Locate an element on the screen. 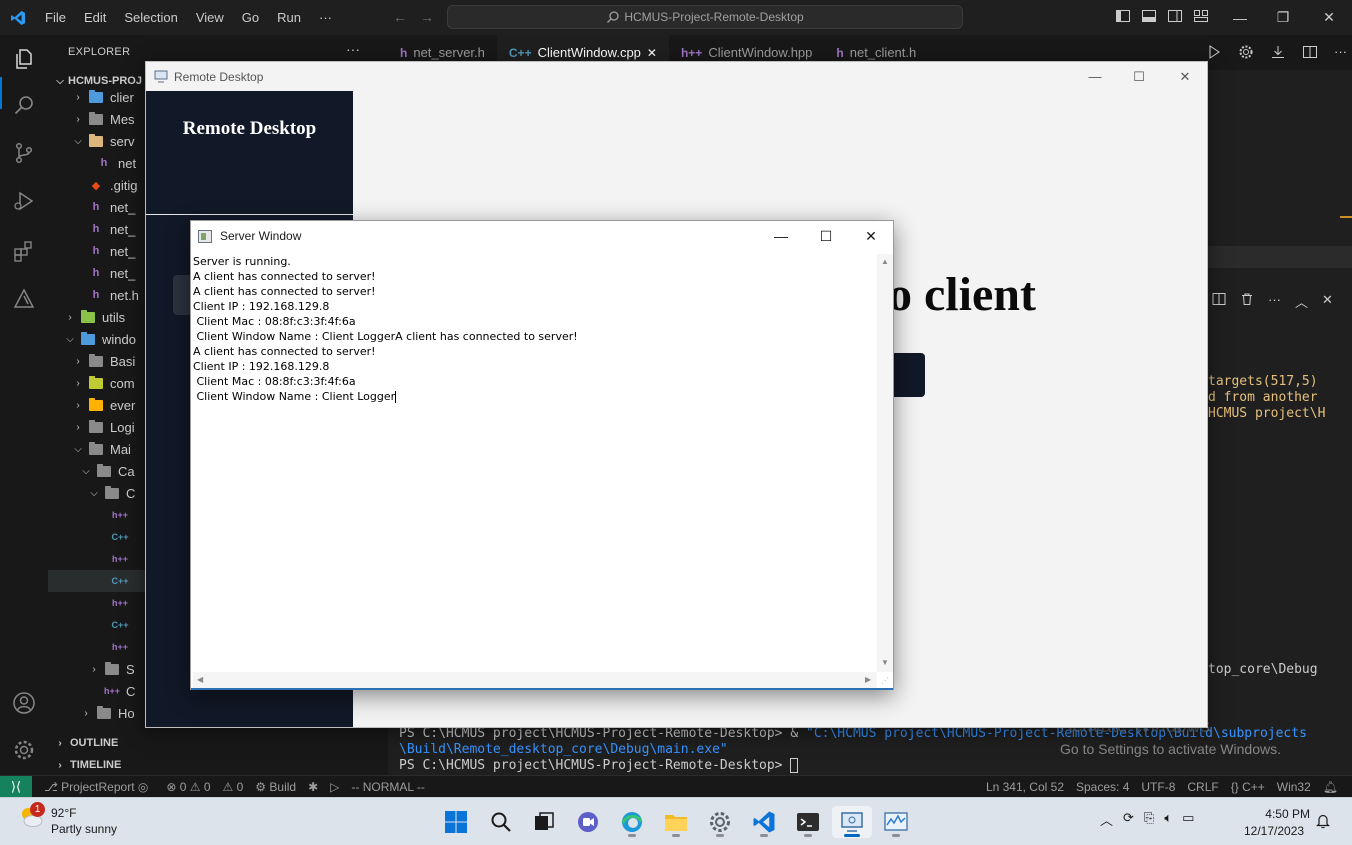 The height and width of the screenshot is (845, 1352). toggle-sidebar-icon is located at coordinates (1123, 16).